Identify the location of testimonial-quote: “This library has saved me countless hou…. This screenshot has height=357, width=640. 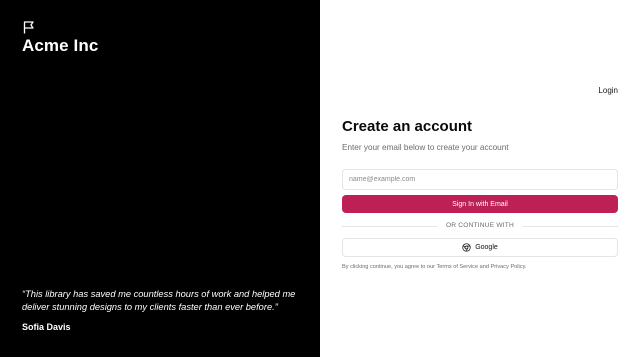
(159, 300).